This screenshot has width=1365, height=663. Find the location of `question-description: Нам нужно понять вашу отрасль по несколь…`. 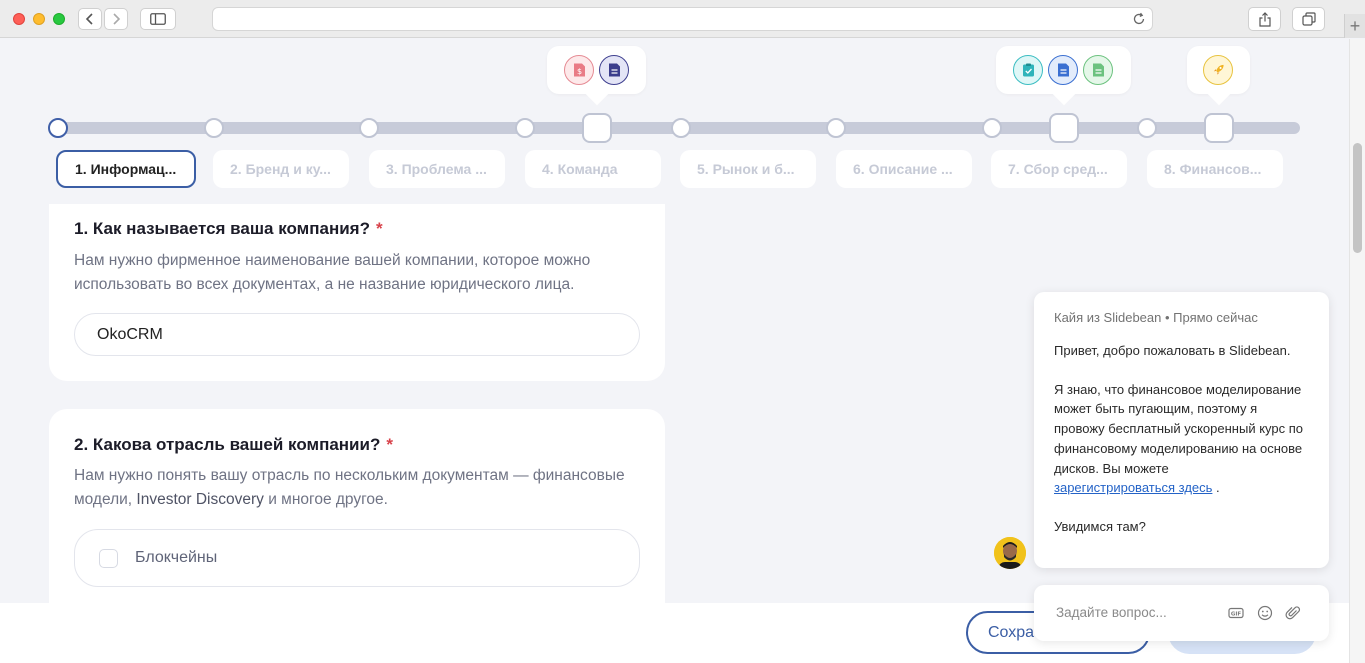

question-description: Нам нужно понять вашу отрасль по несколь… is located at coordinates (349, 487).